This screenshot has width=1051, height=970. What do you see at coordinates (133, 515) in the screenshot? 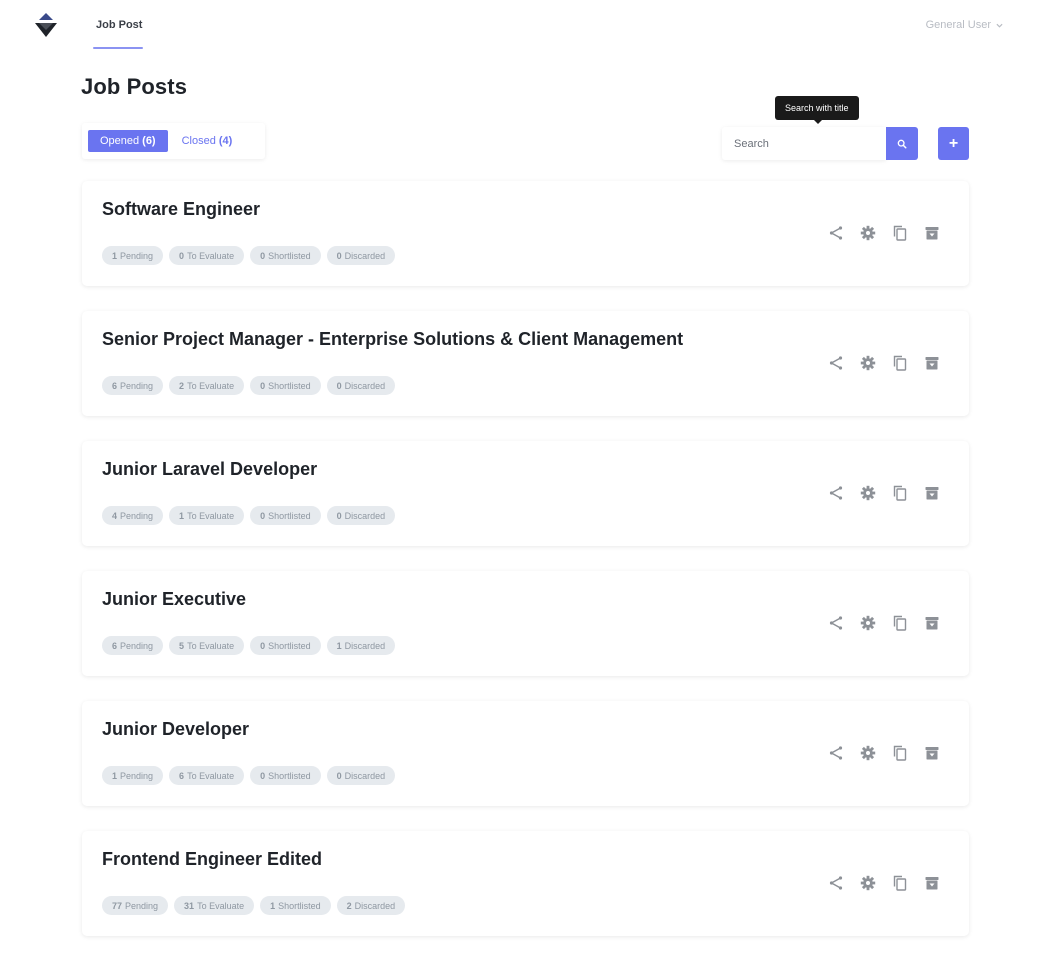
I see `status-badge-pending: 4 Pending` at bounding box center [133, 515].